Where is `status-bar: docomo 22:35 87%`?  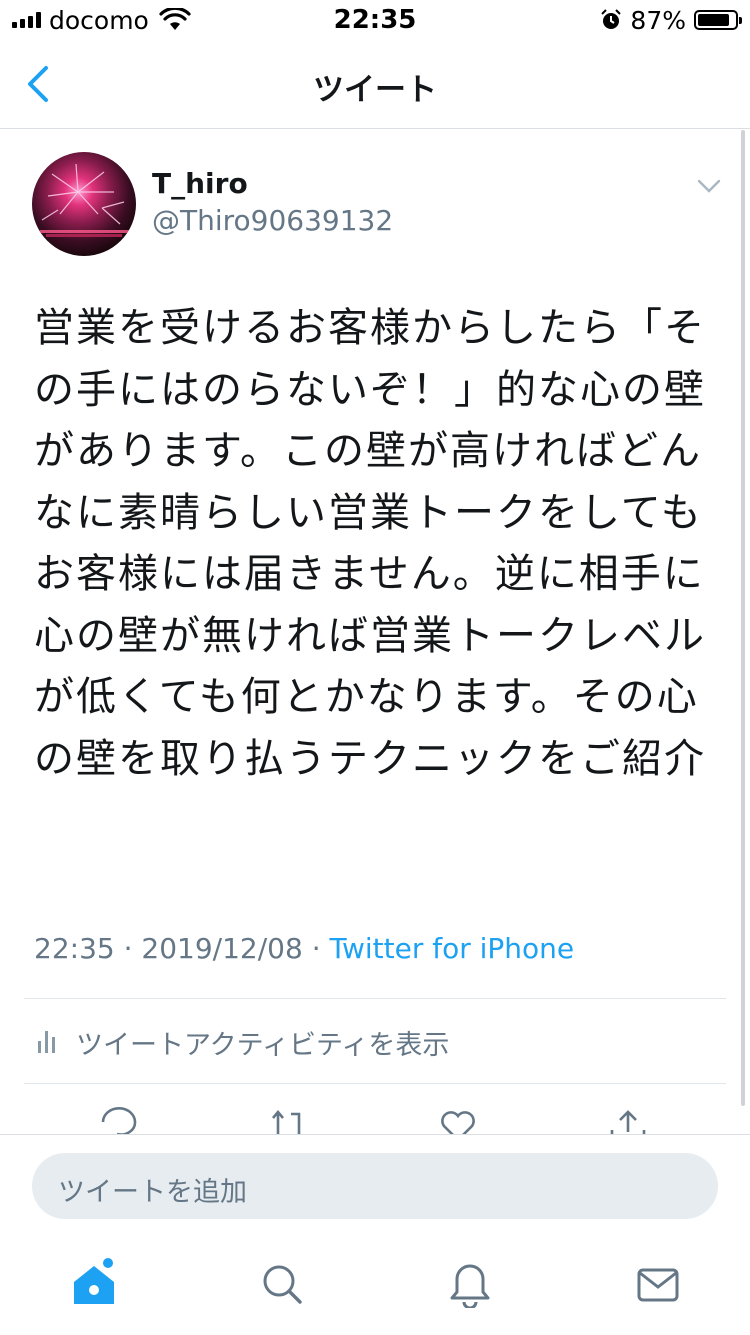
status-bar: docomo 22:35 87% is located at coordinates (375, 20).